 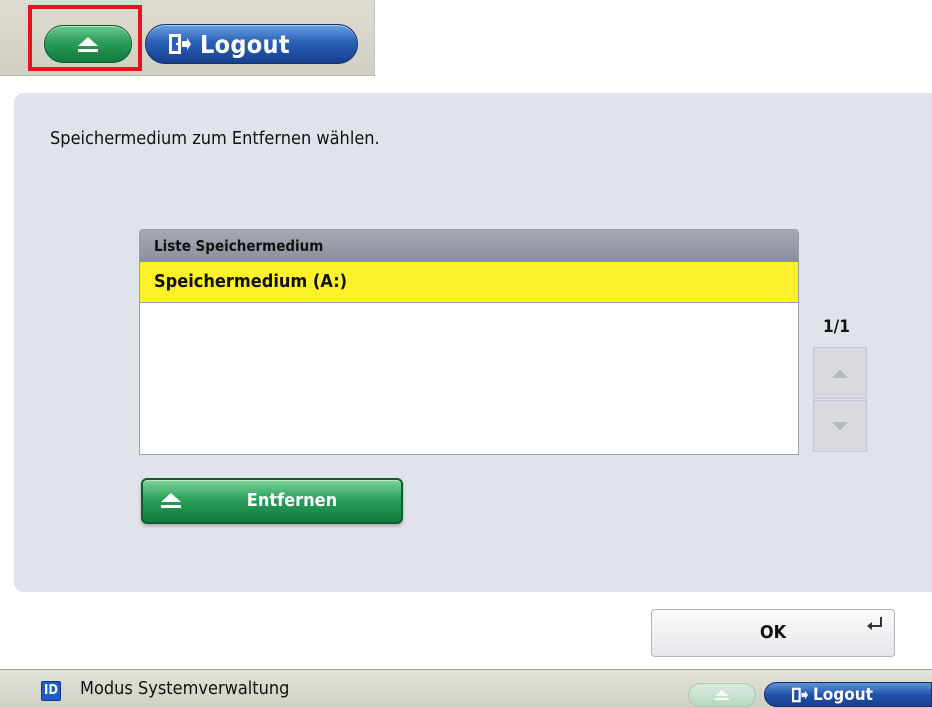 I want to click on arrow-down-icon, so click(x=840, y=426).